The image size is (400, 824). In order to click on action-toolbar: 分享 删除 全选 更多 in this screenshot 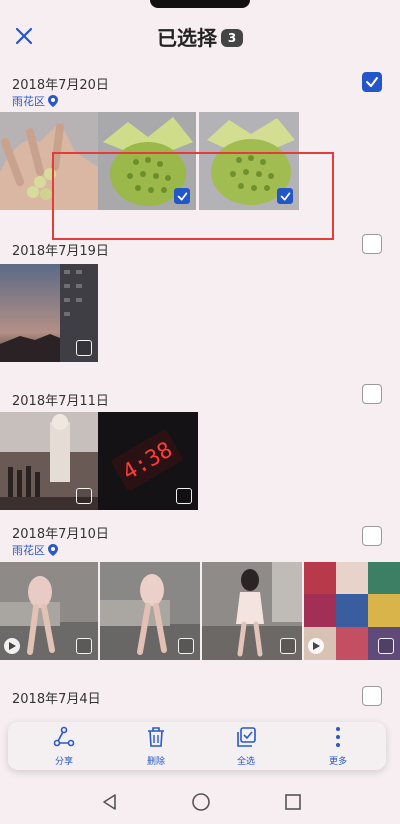, I will do `click(197, 746)`.